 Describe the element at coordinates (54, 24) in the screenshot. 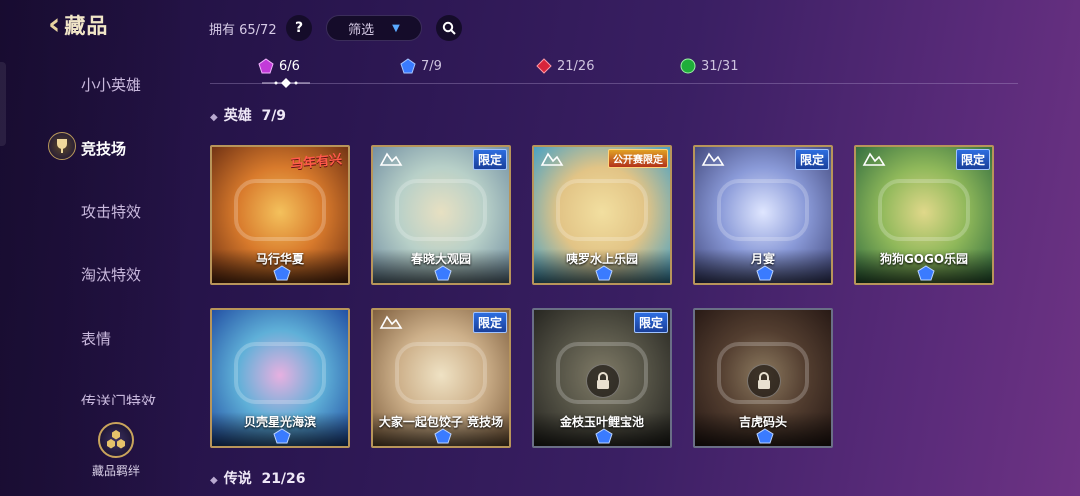

I see `chevron-left-icon: ‹` at that location.